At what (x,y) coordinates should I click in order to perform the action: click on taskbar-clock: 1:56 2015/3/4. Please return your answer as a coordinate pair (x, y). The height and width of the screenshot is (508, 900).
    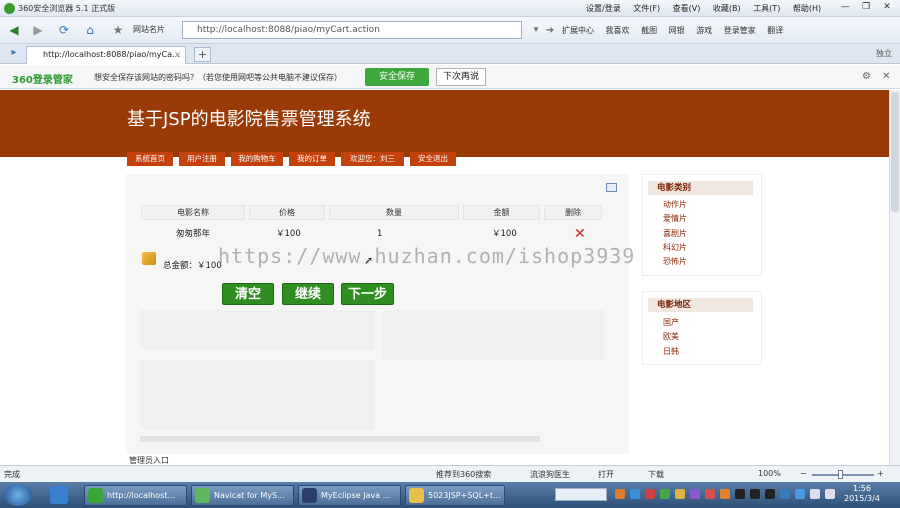
    Looking at the image, I should click on (862, 494).